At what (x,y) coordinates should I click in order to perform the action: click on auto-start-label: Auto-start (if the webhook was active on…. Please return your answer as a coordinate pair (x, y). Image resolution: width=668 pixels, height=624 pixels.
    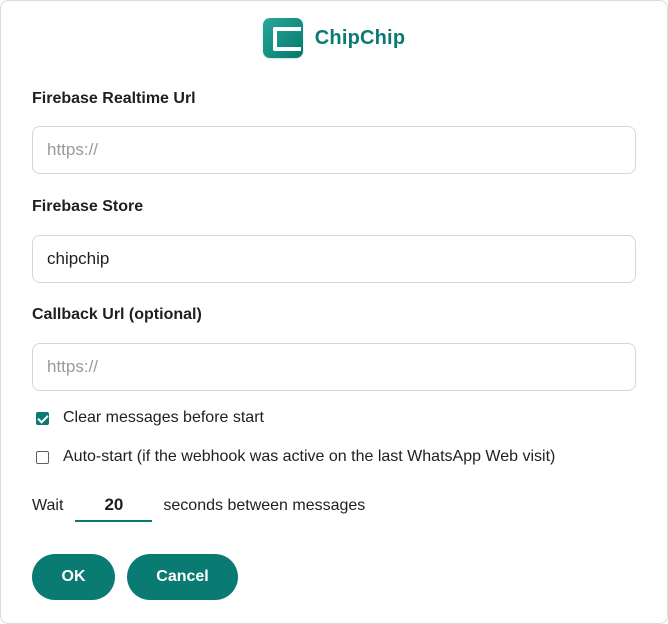
    Looking at the image, I should click on (309, 456).